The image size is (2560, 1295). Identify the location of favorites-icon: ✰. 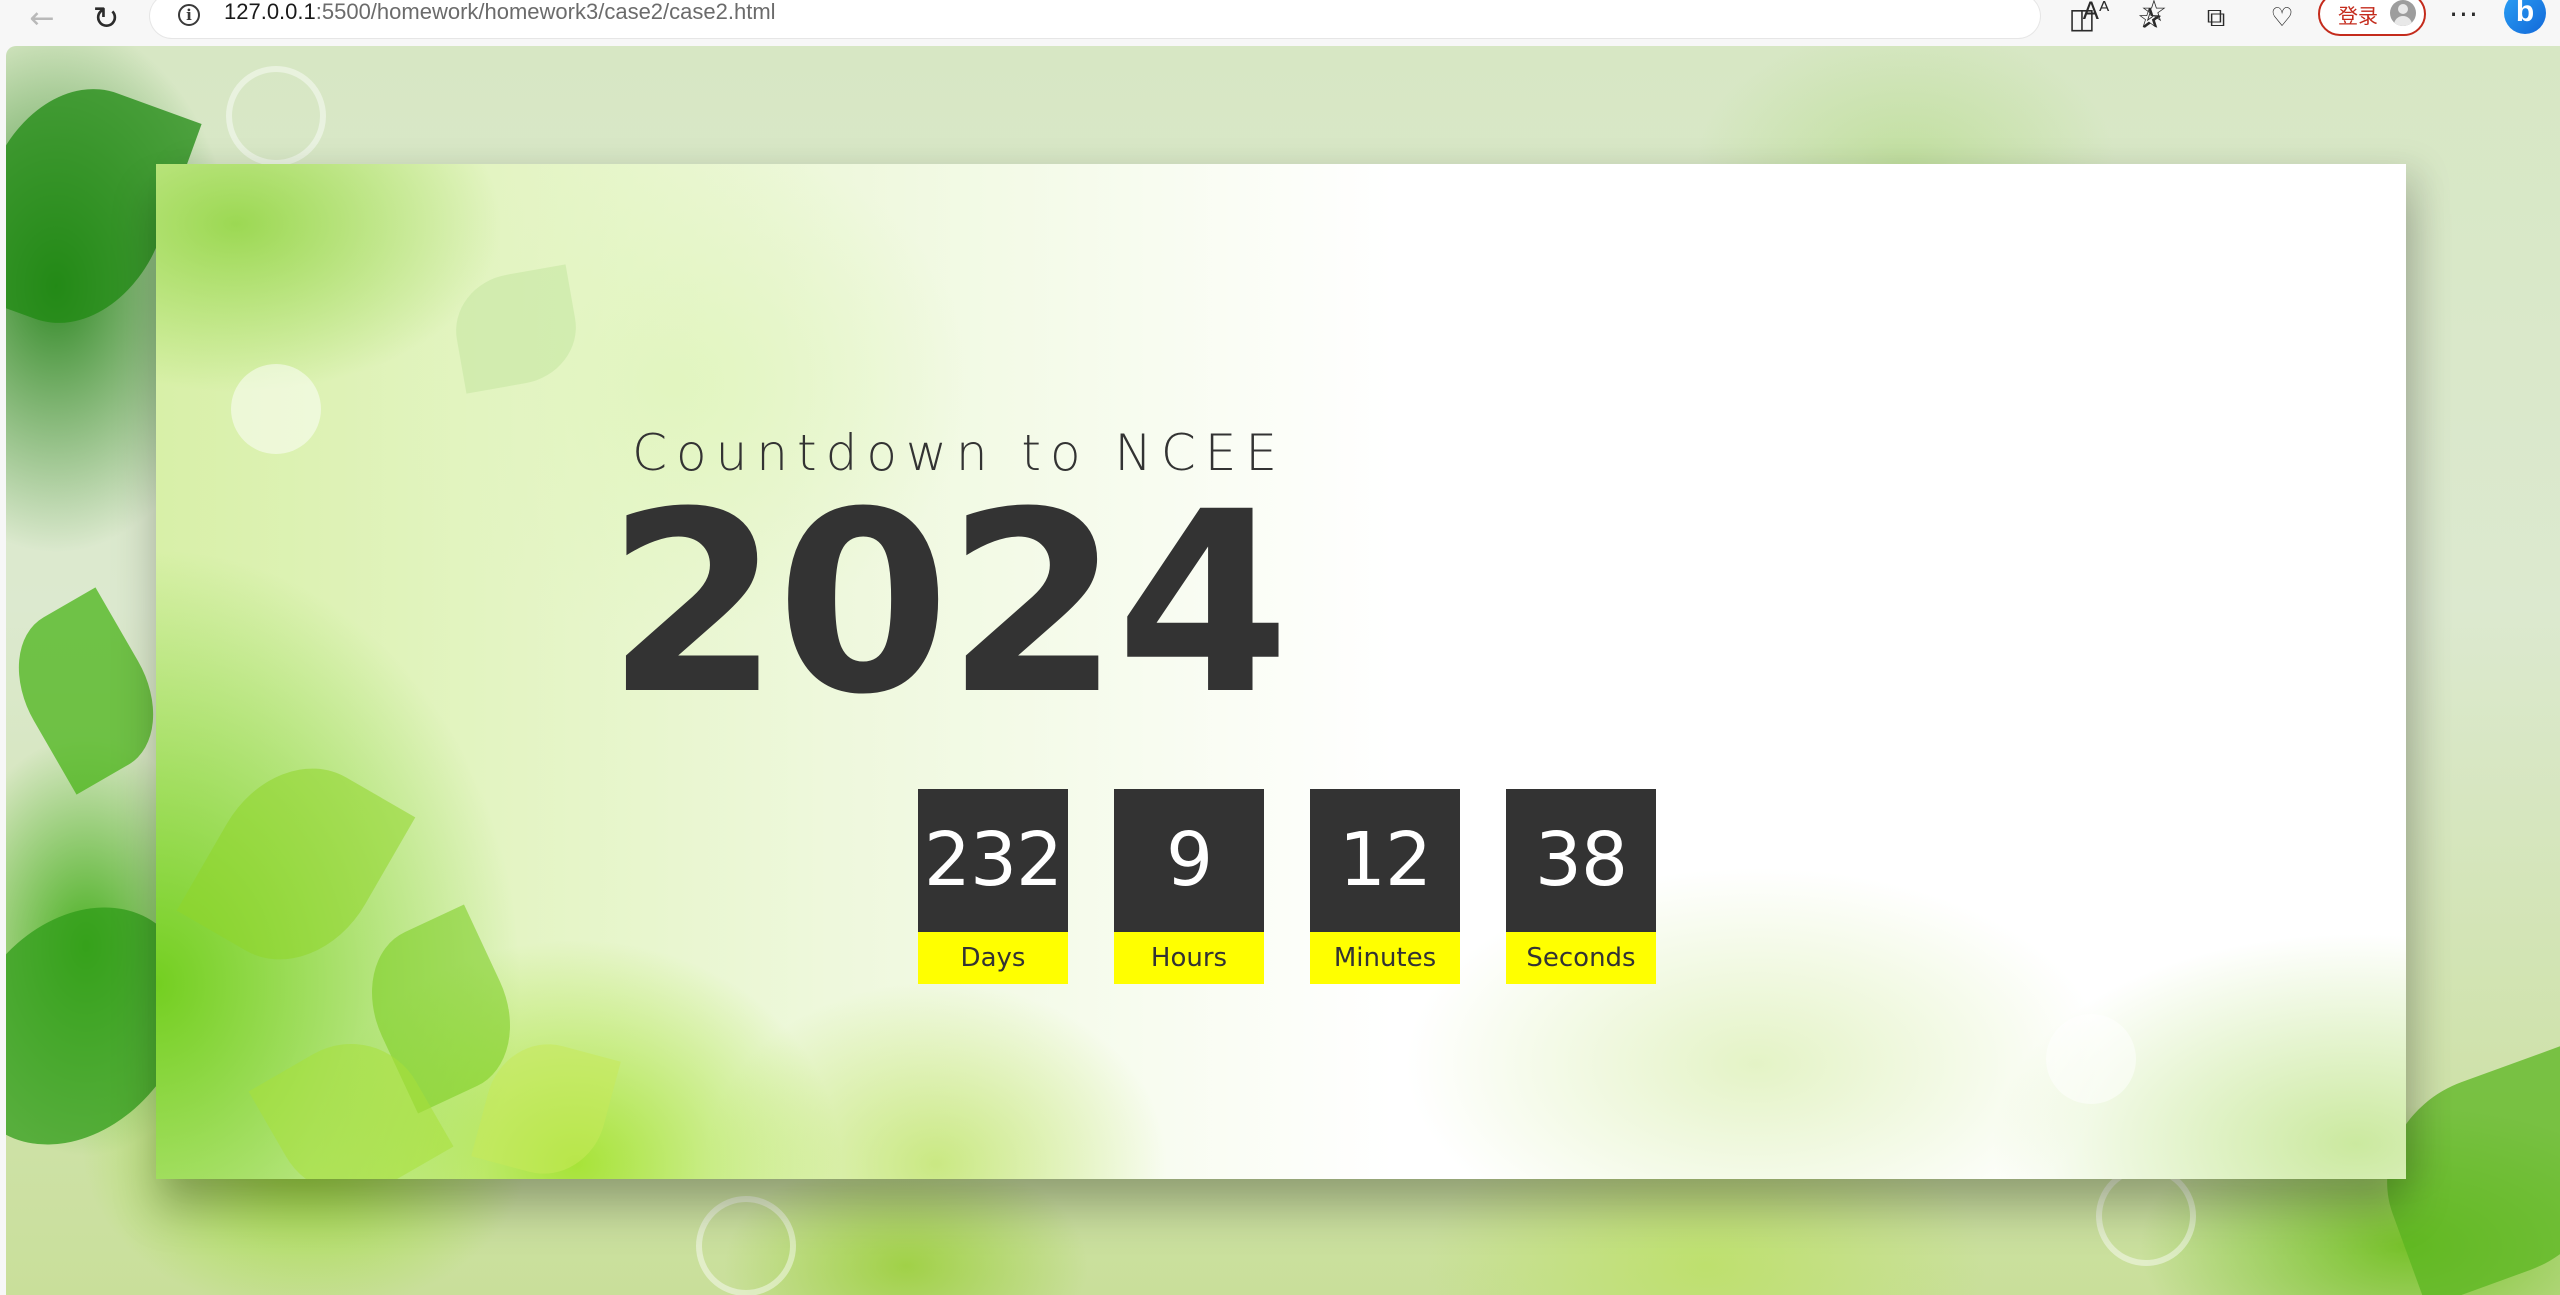
(2150, 18).